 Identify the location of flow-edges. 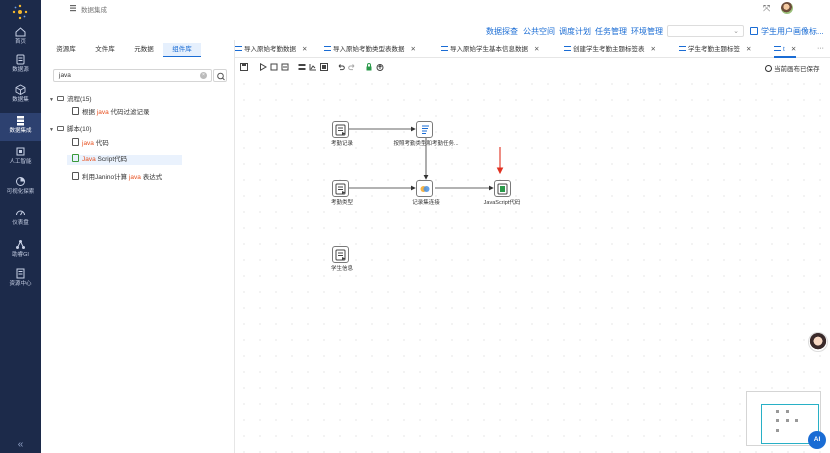
(426, 158).